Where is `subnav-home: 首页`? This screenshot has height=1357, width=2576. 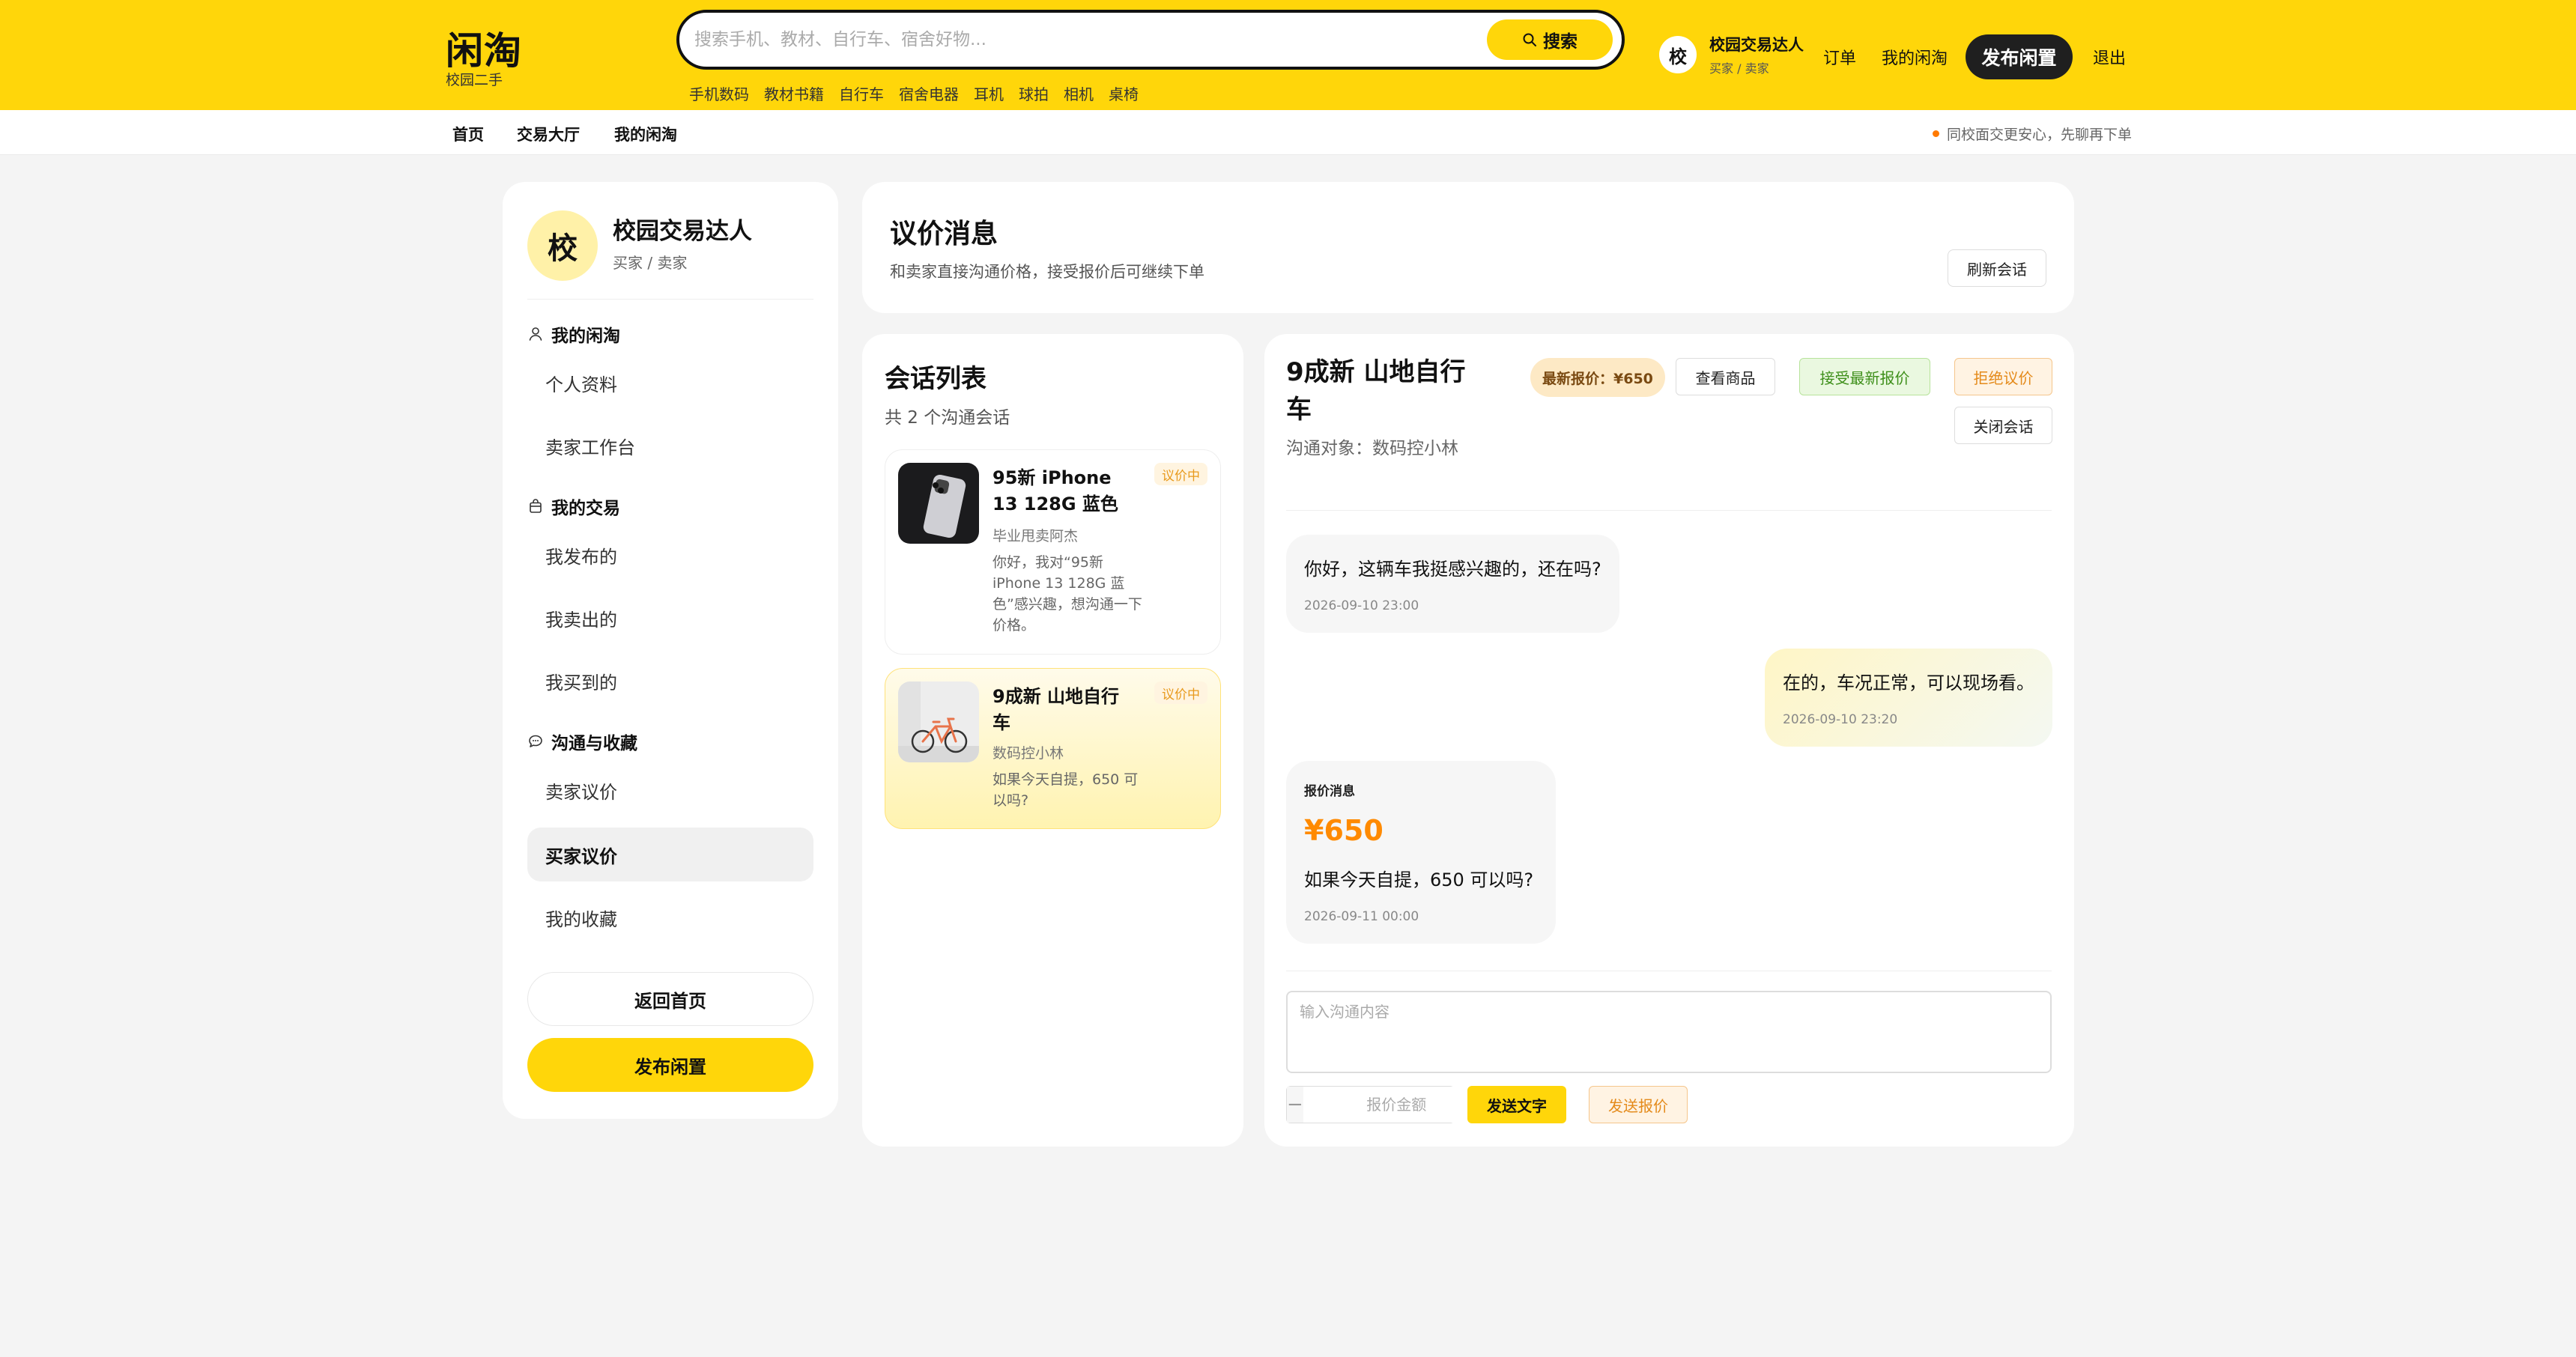
subnav-home: 首页 is located at coordinates (468, 134).